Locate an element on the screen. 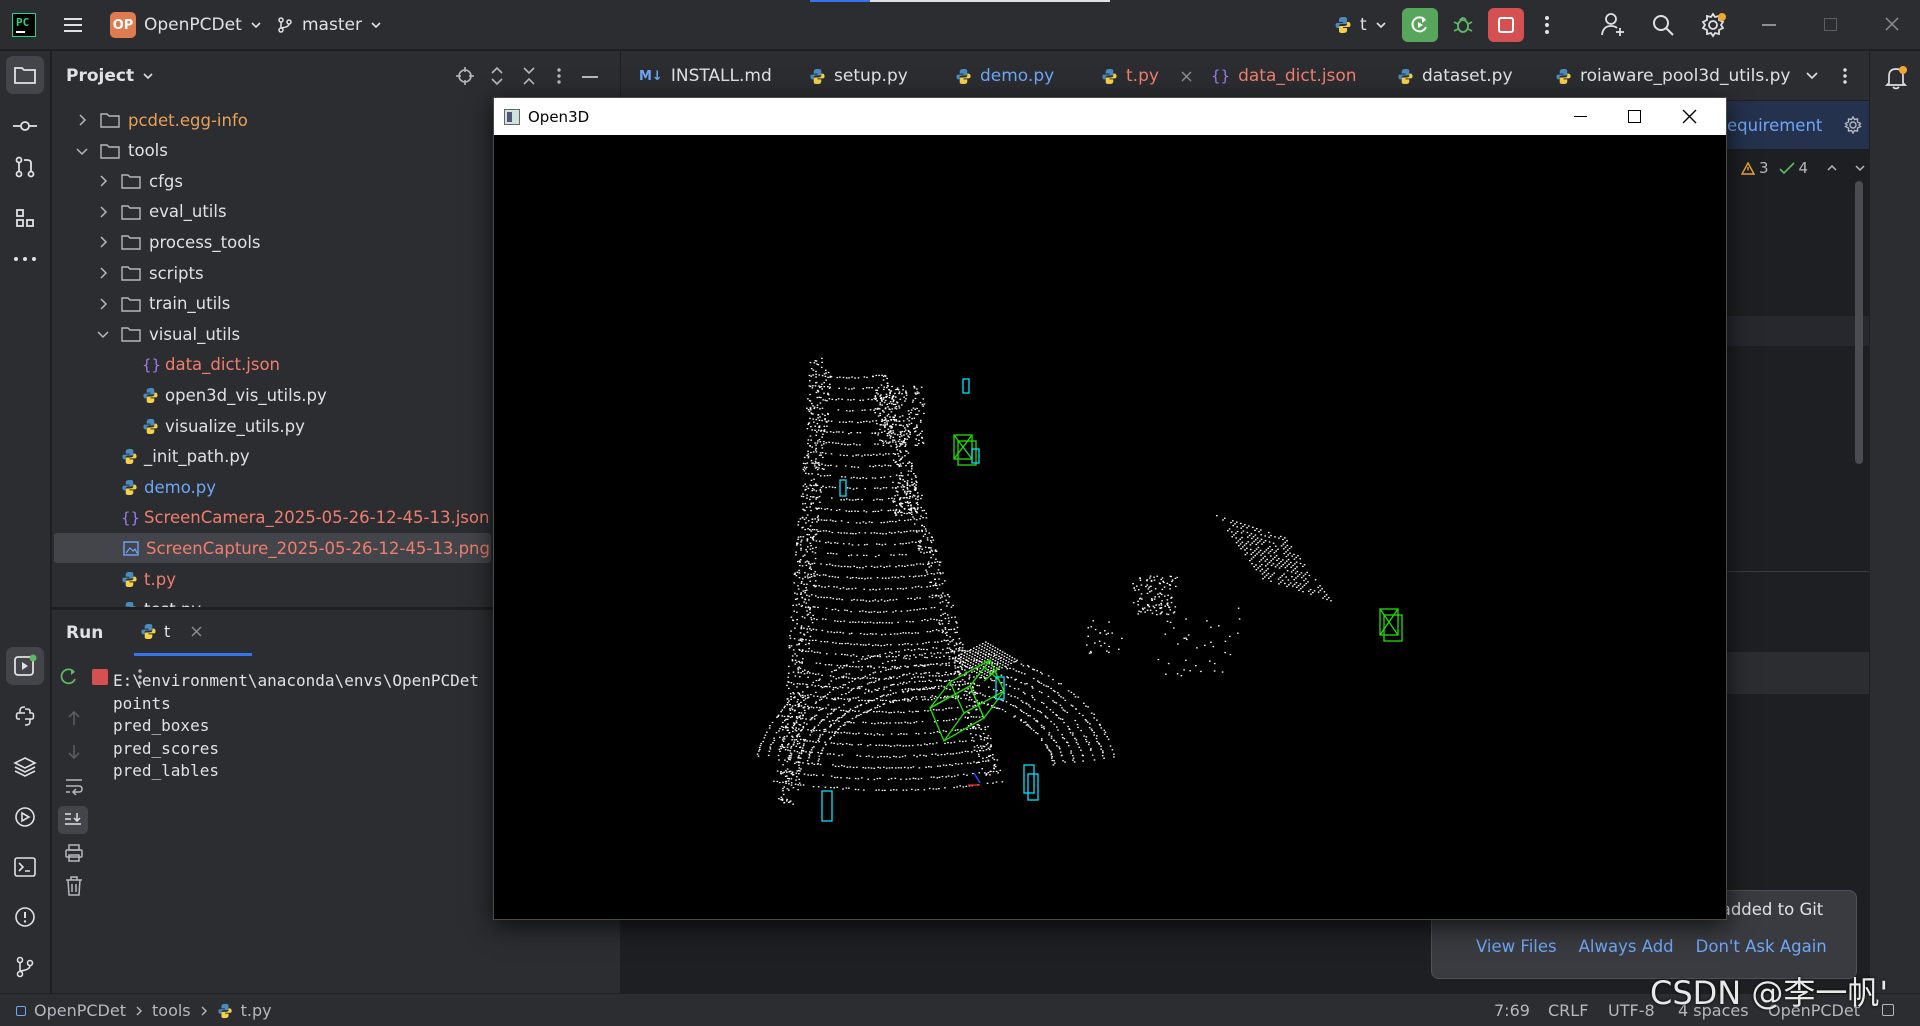 The image size is (1920, 1026). debug-button is located at coordinates (1463, 25).